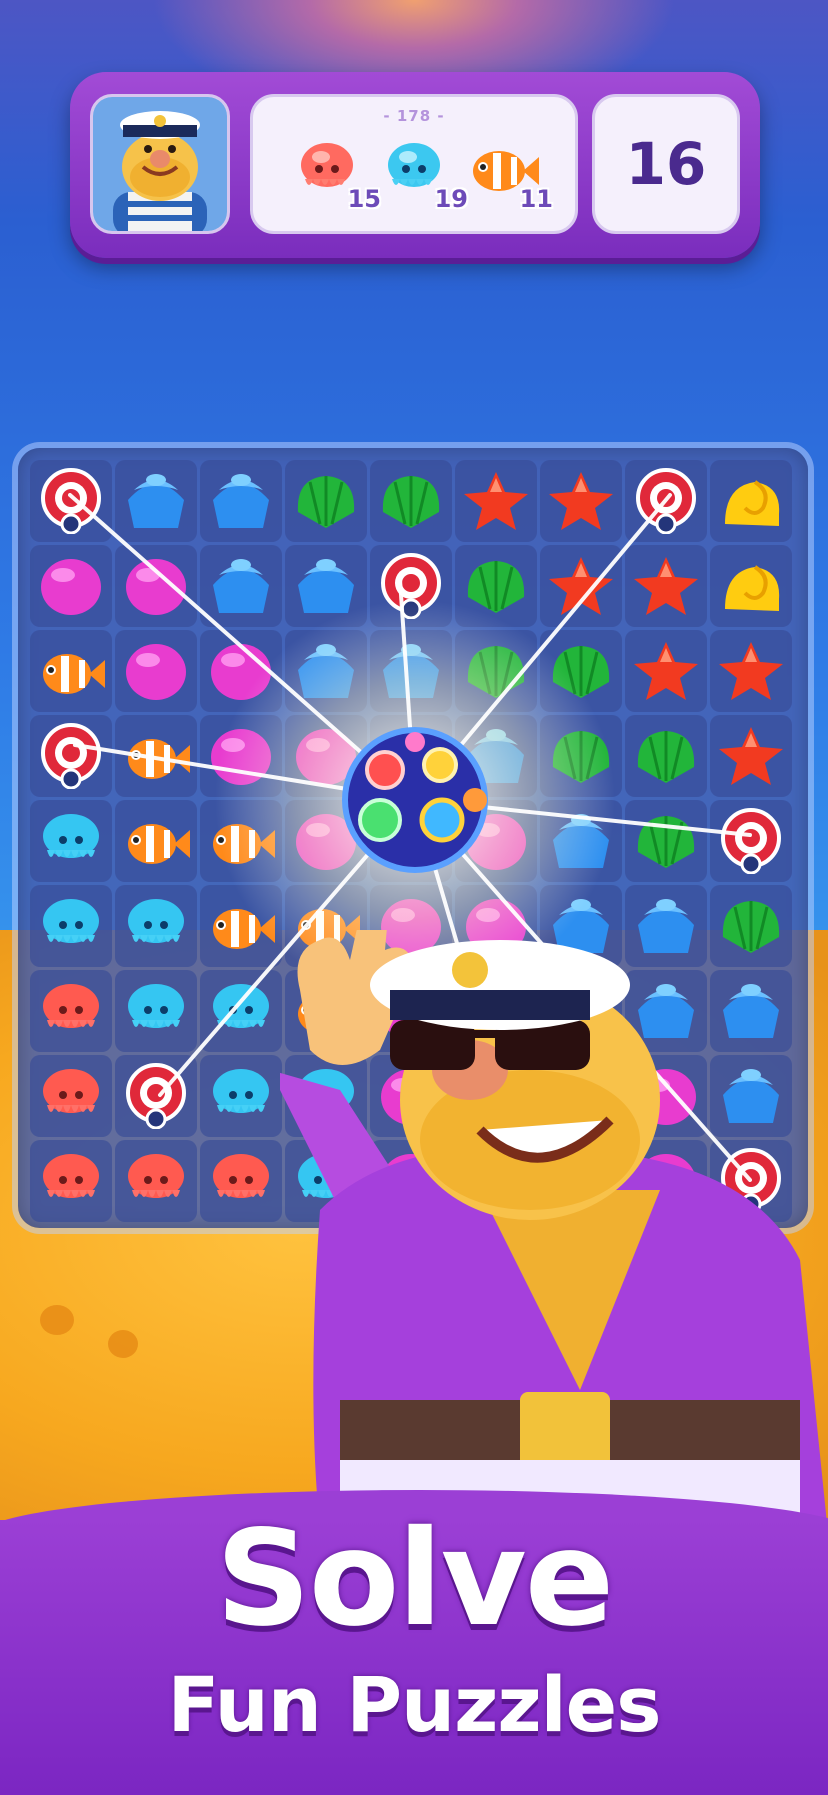  What do you see at coordinates (509, 178) in the screenshot?
I see `goal-clownfish: 11` at bounding box center [509, 178].